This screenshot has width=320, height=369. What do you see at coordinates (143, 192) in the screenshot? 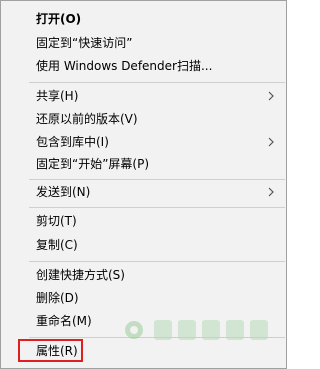
I see `menu-item-send-to: 发送到(N)` at bounding box center [143, 192].